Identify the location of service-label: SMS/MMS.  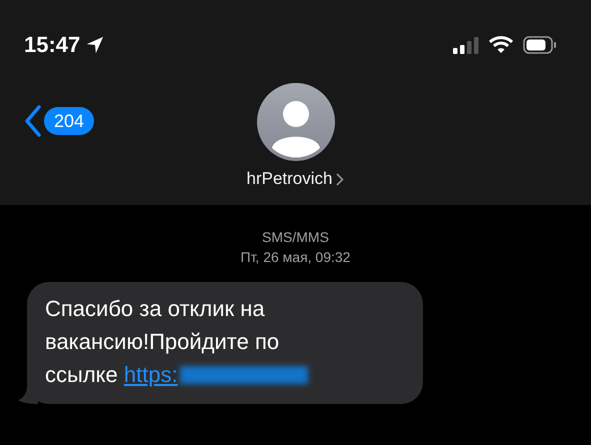
(295, 237).